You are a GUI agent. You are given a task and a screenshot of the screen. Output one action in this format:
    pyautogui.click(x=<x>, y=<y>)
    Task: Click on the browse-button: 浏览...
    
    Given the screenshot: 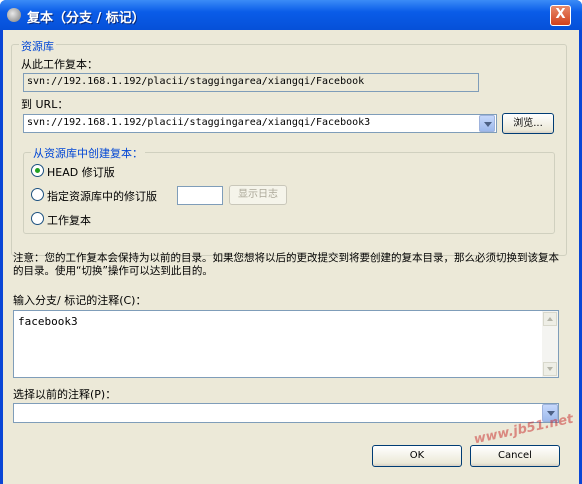 What is the action you would take?
    pyautogui.click(x=528, y=123)
    